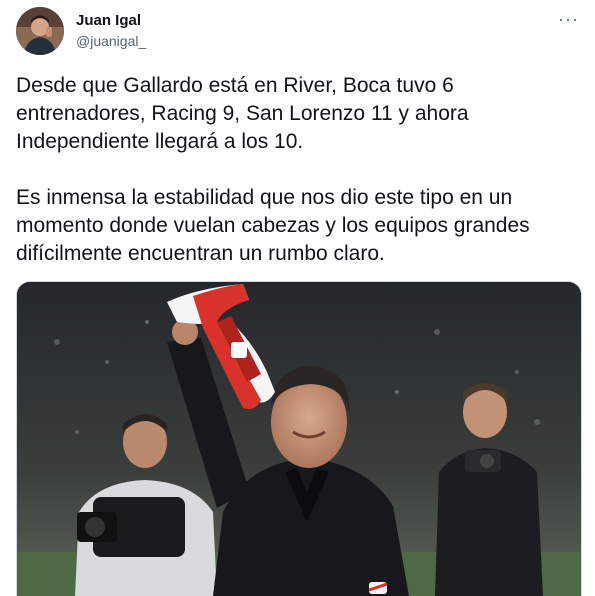 The width and height of the screenshot is (595, 596). I want to click on author-avatar, so click(40, 31).